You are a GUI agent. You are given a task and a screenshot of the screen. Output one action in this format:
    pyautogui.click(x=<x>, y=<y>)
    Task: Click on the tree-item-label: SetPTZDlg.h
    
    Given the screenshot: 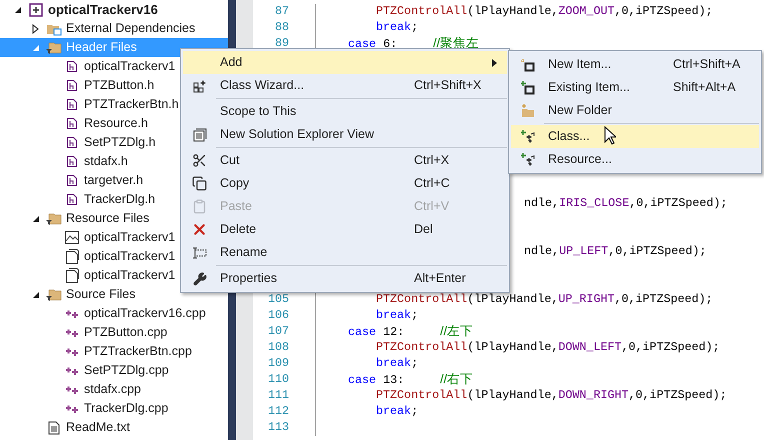 What is the action you would take?
    pyautogui.click(x=120, y=143)
    